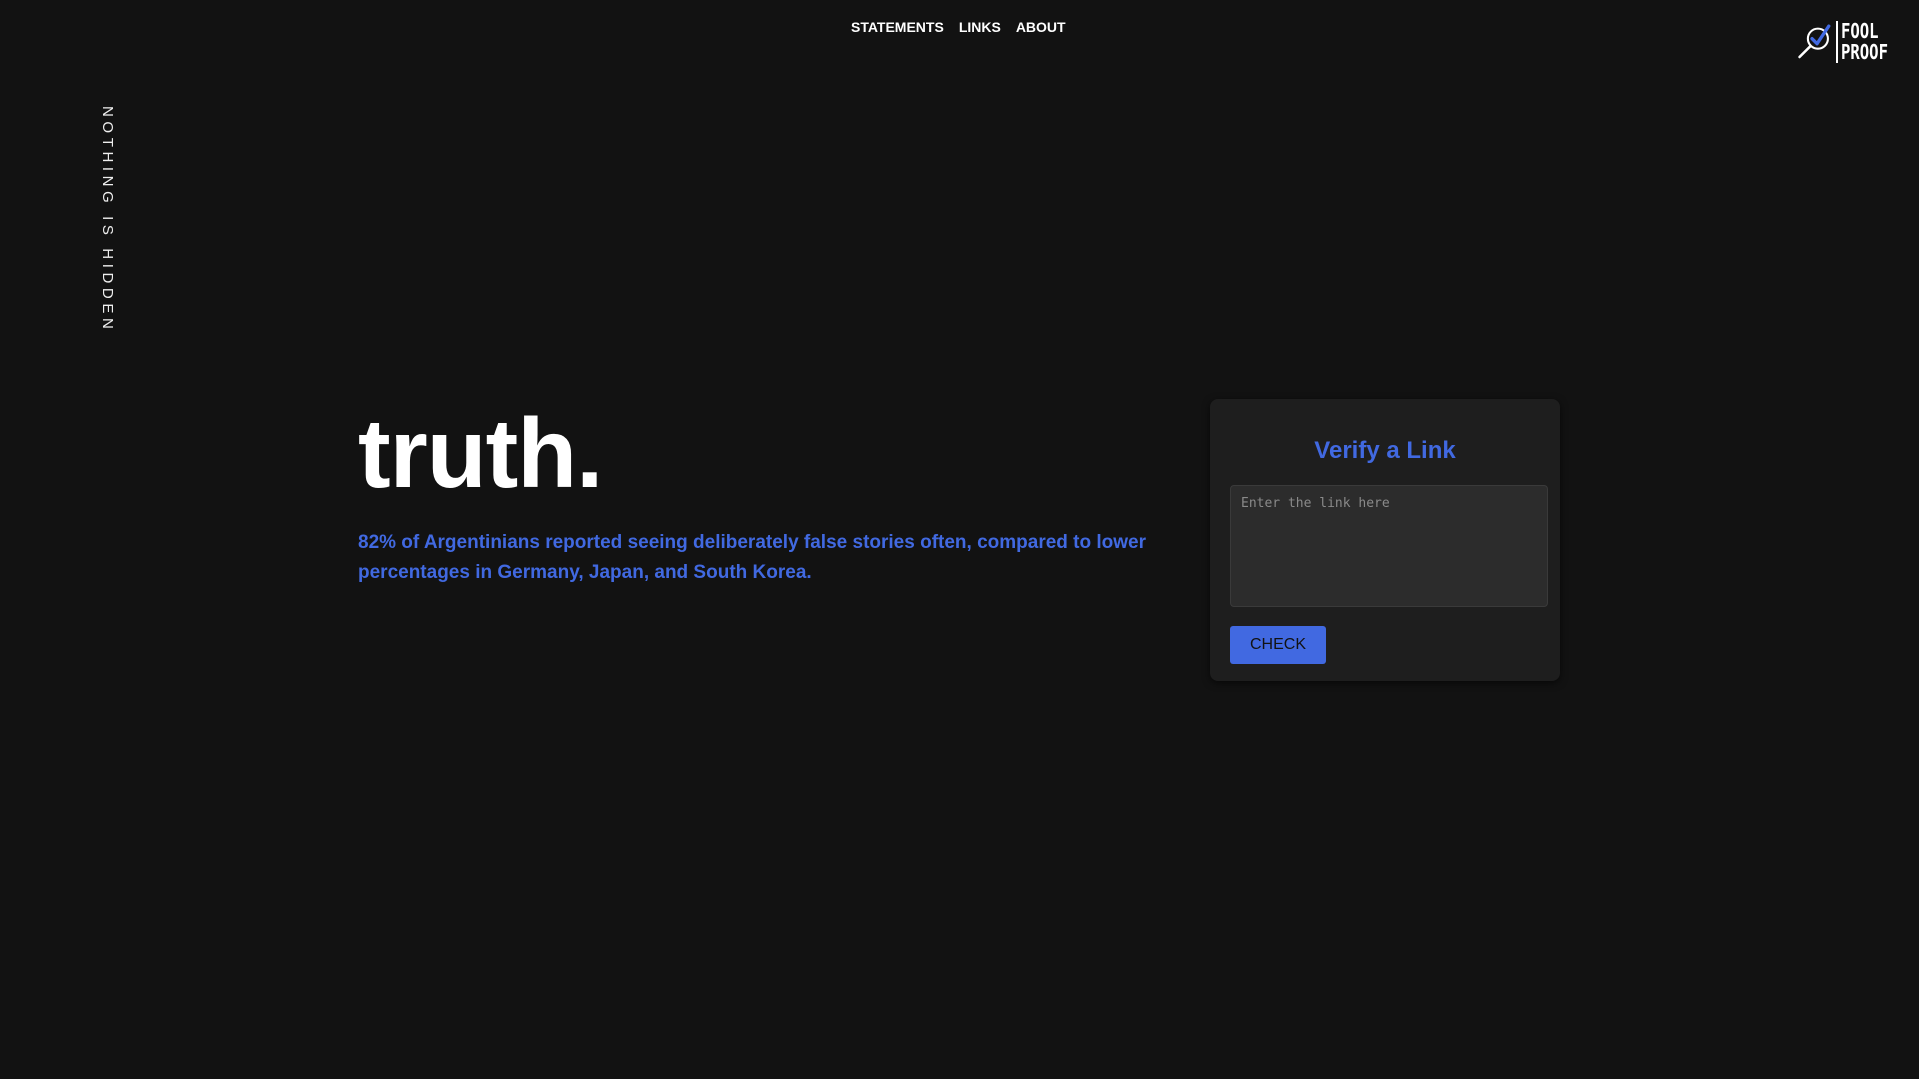 The image size is (1919, 1079). What do you see at coordinates (958, 27) in the screenshot?
I see `top-navigation: STATEMENTS LINKS ABOUT` at bounding box center [958, 27].